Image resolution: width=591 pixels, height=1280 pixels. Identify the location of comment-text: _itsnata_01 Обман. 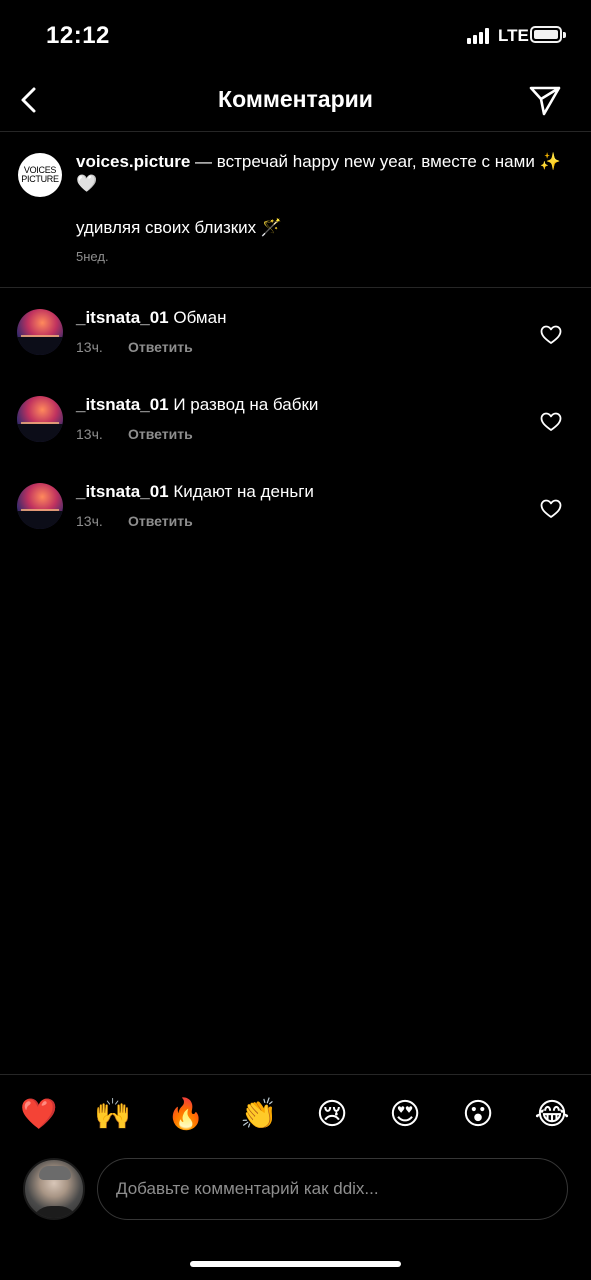
(151, 318).